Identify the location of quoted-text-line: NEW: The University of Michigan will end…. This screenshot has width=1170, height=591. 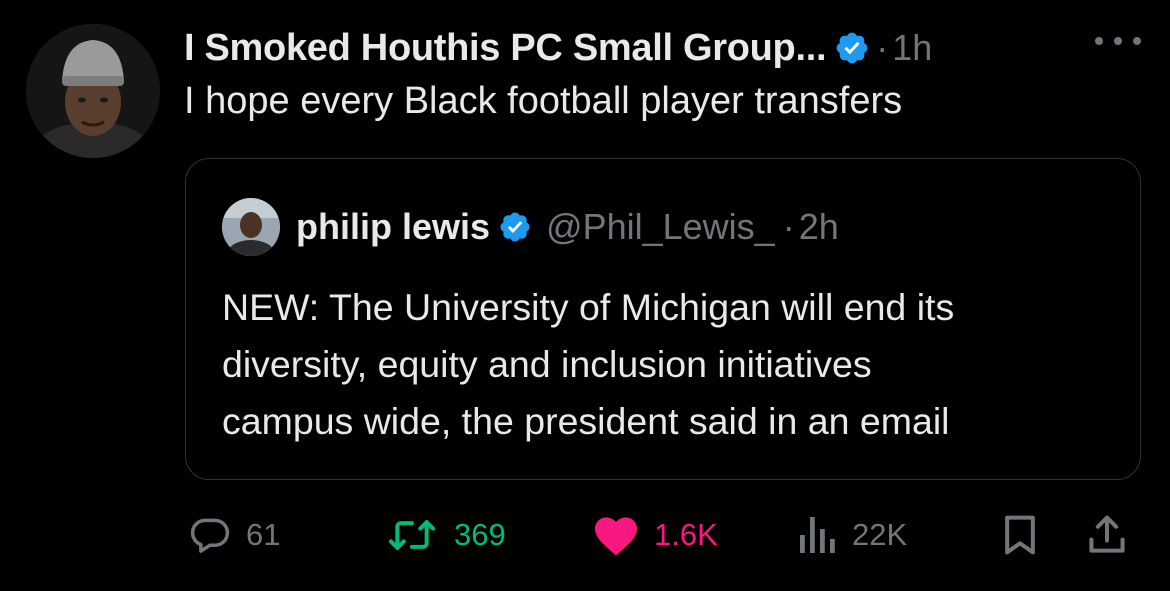
(588, 307).